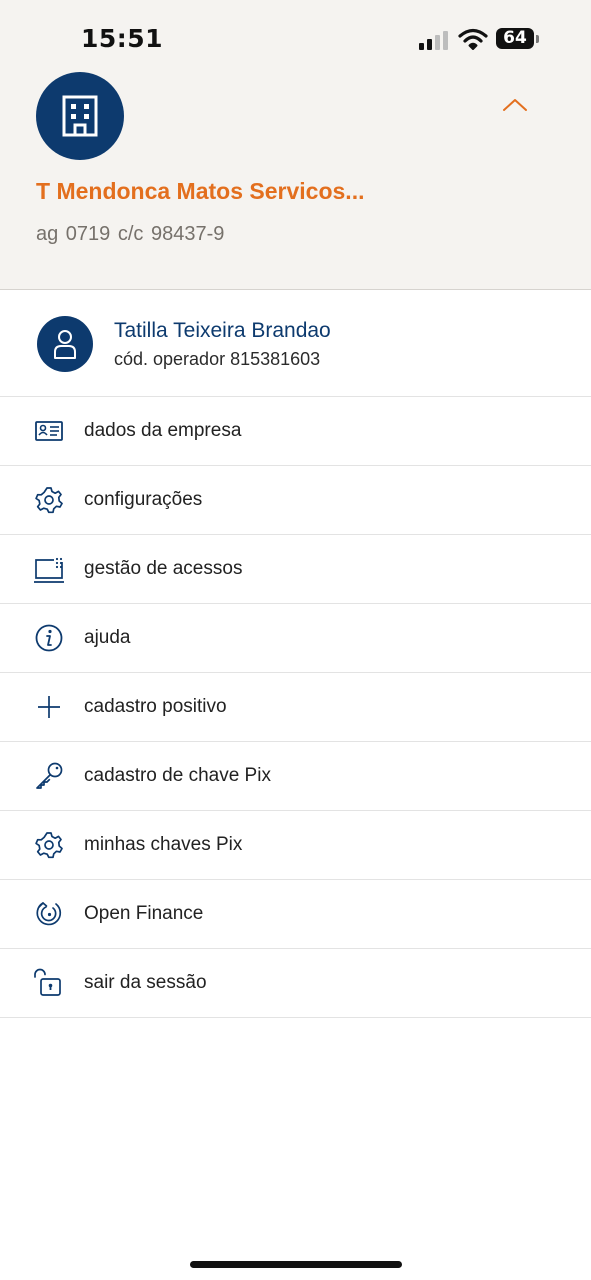 The width and height of the screenshot is (591, 1280). What do you see at coordinates (122, 38) in the screenshot?
I see `status-time: 15:51` at bounding box center [122, 38].